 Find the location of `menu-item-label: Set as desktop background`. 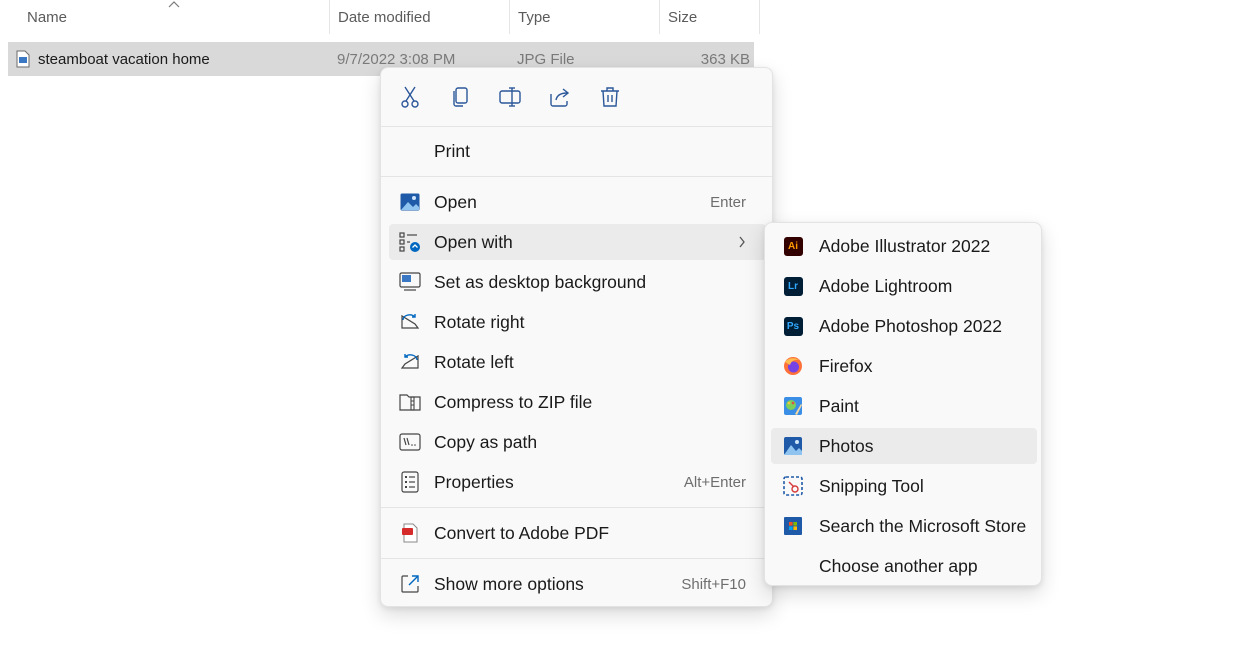

menu-item-label: Set as desktop background is located at coordinates (540, 281).